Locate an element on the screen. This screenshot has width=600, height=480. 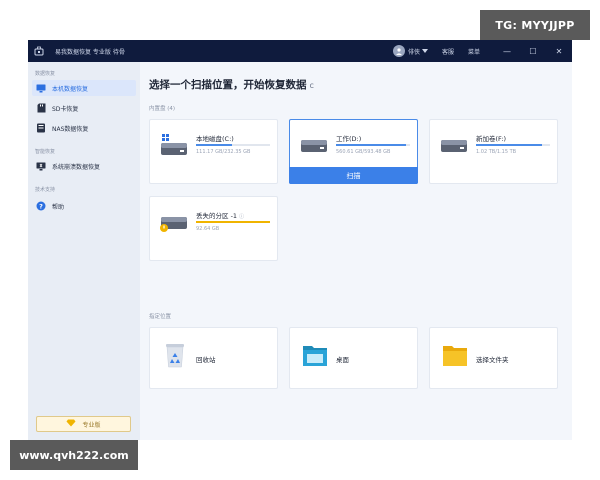
close-button: ✕ is located at coordinates (559, 51).